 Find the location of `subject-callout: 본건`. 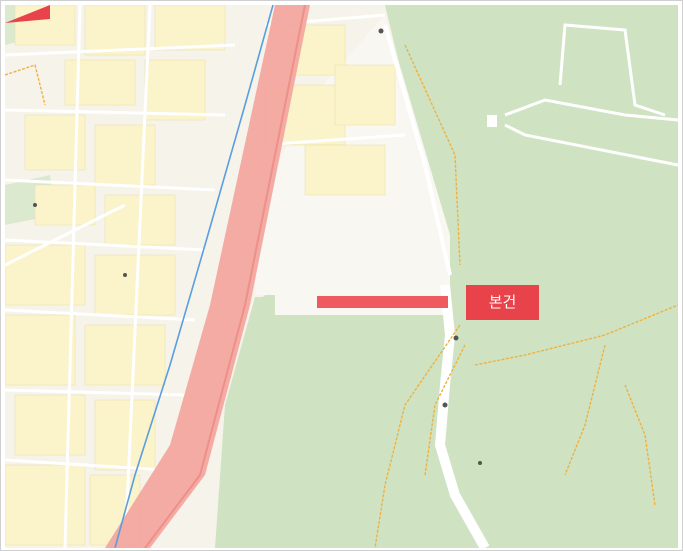

subject-callout: 본건 is located at coordinates (502, 302).